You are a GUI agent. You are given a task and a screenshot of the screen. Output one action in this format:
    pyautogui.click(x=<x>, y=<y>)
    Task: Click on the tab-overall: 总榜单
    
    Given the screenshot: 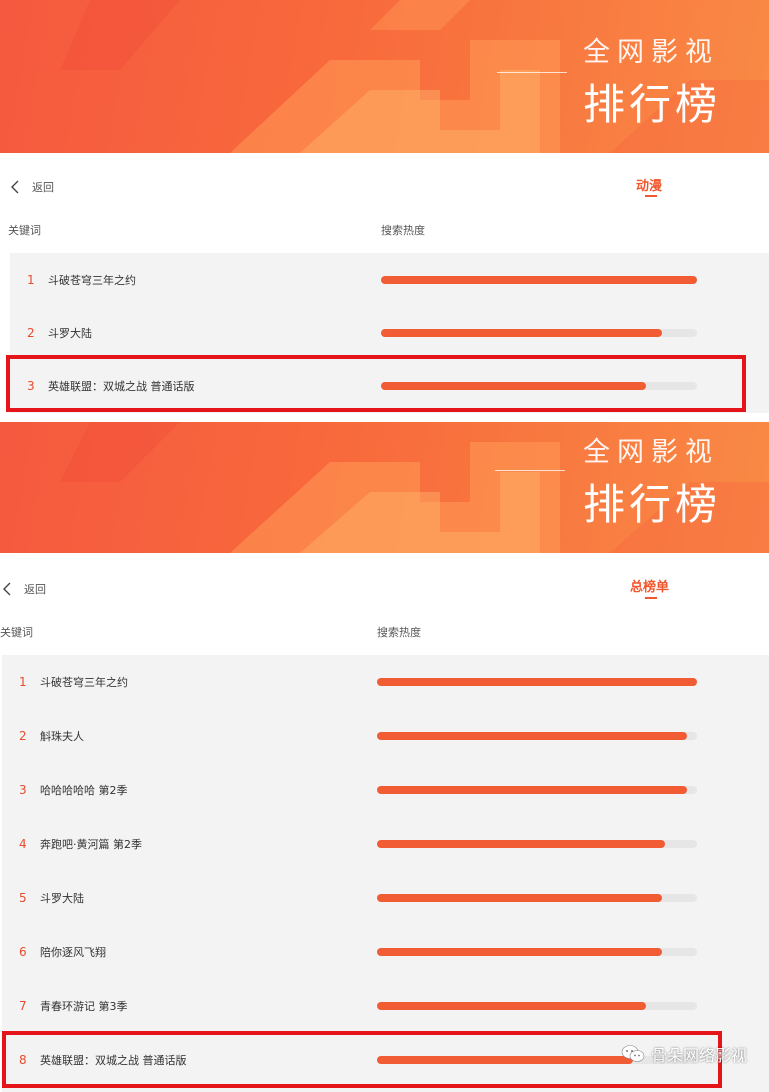 What is the action you would take?
    pyautogui.click(x=649, y=585)
    